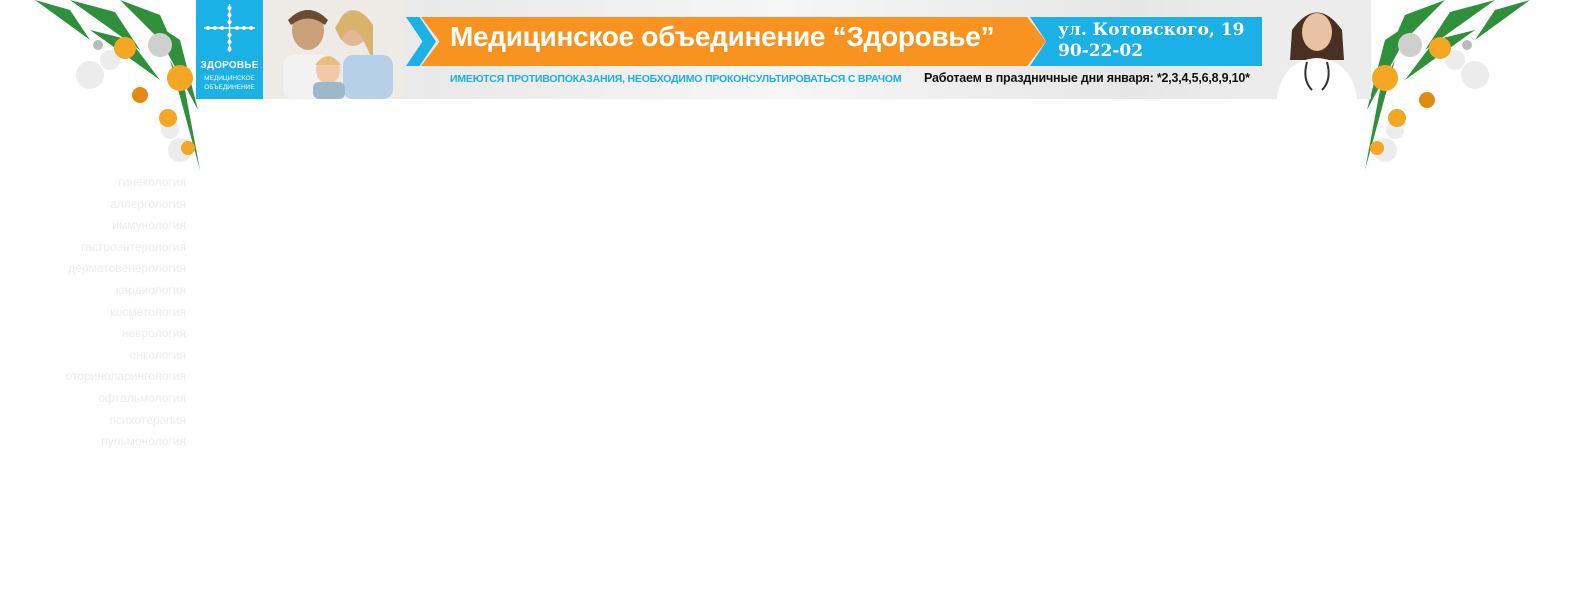 This screenshot has width=1594, height=599. I want to click on menu-item: оториноларингология, so click(103, 377).